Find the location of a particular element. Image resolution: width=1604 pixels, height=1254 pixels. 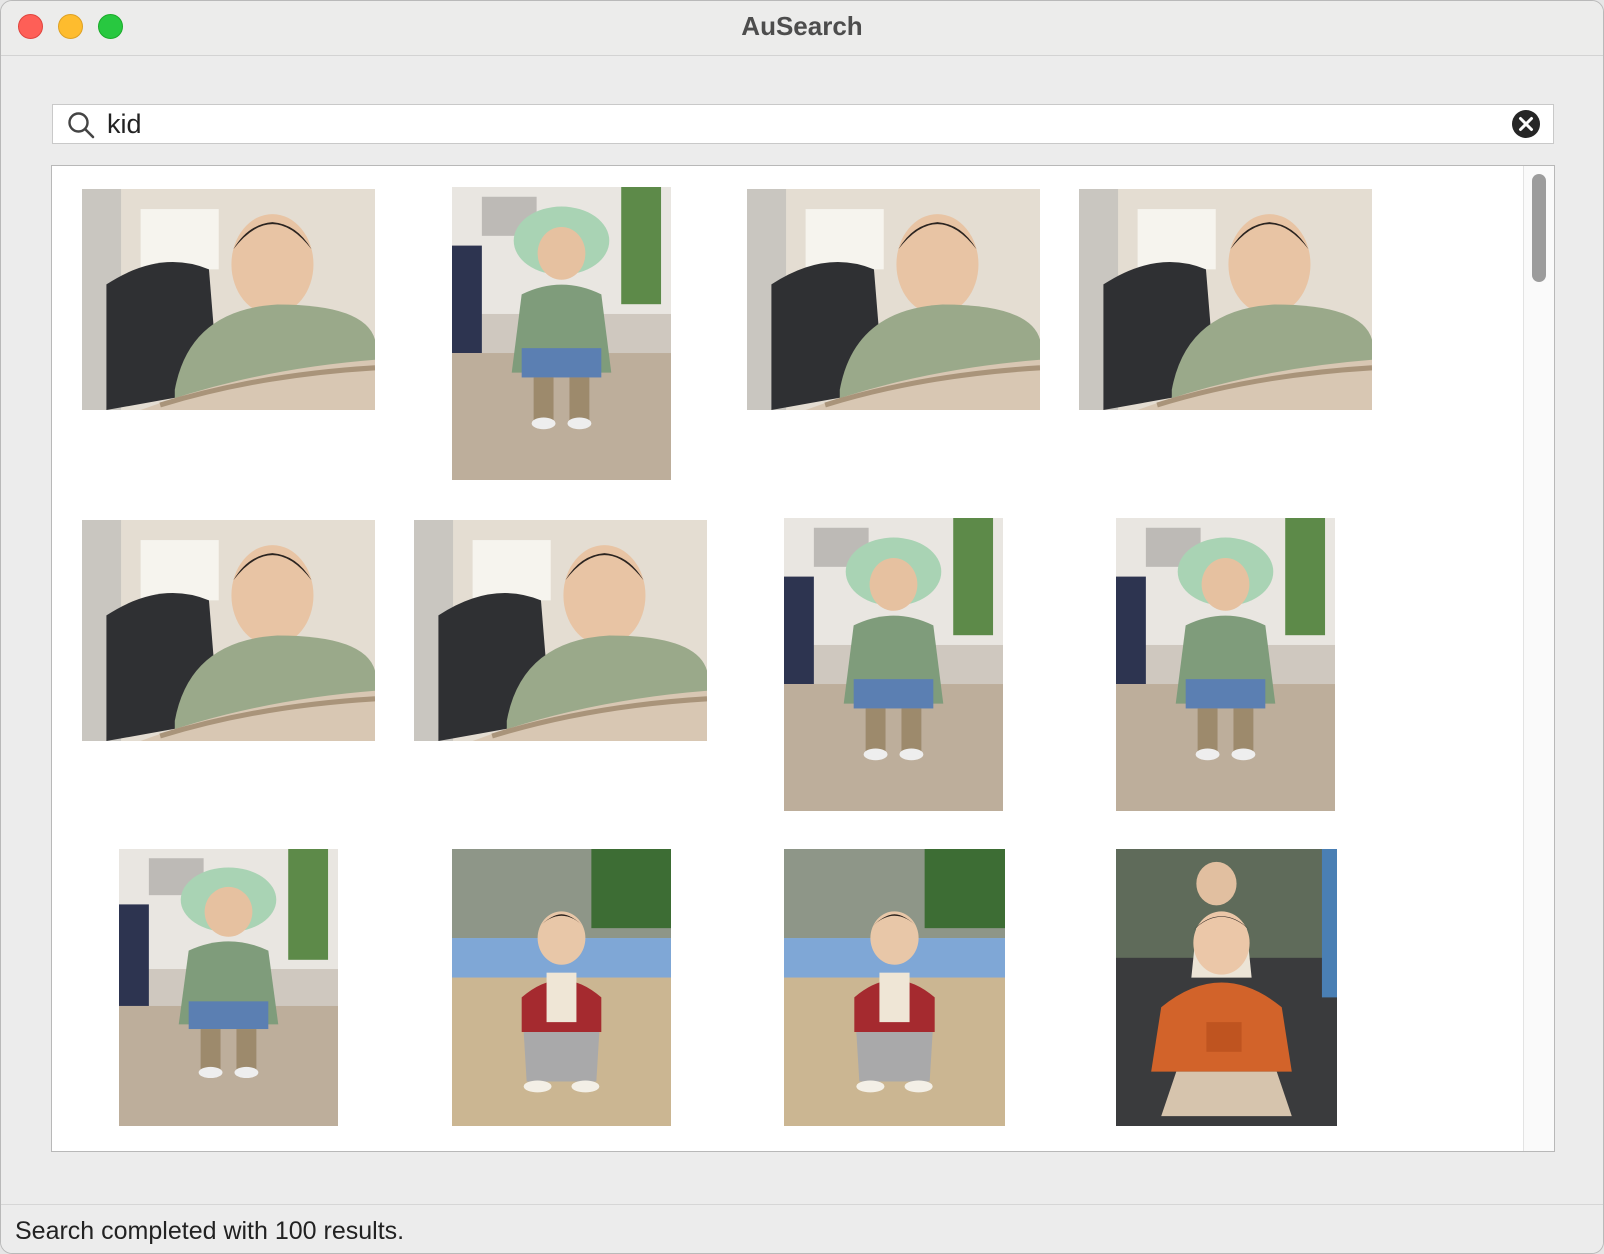

status-bar: Search completed with 100 results. is located at coordinates (802, 1228).